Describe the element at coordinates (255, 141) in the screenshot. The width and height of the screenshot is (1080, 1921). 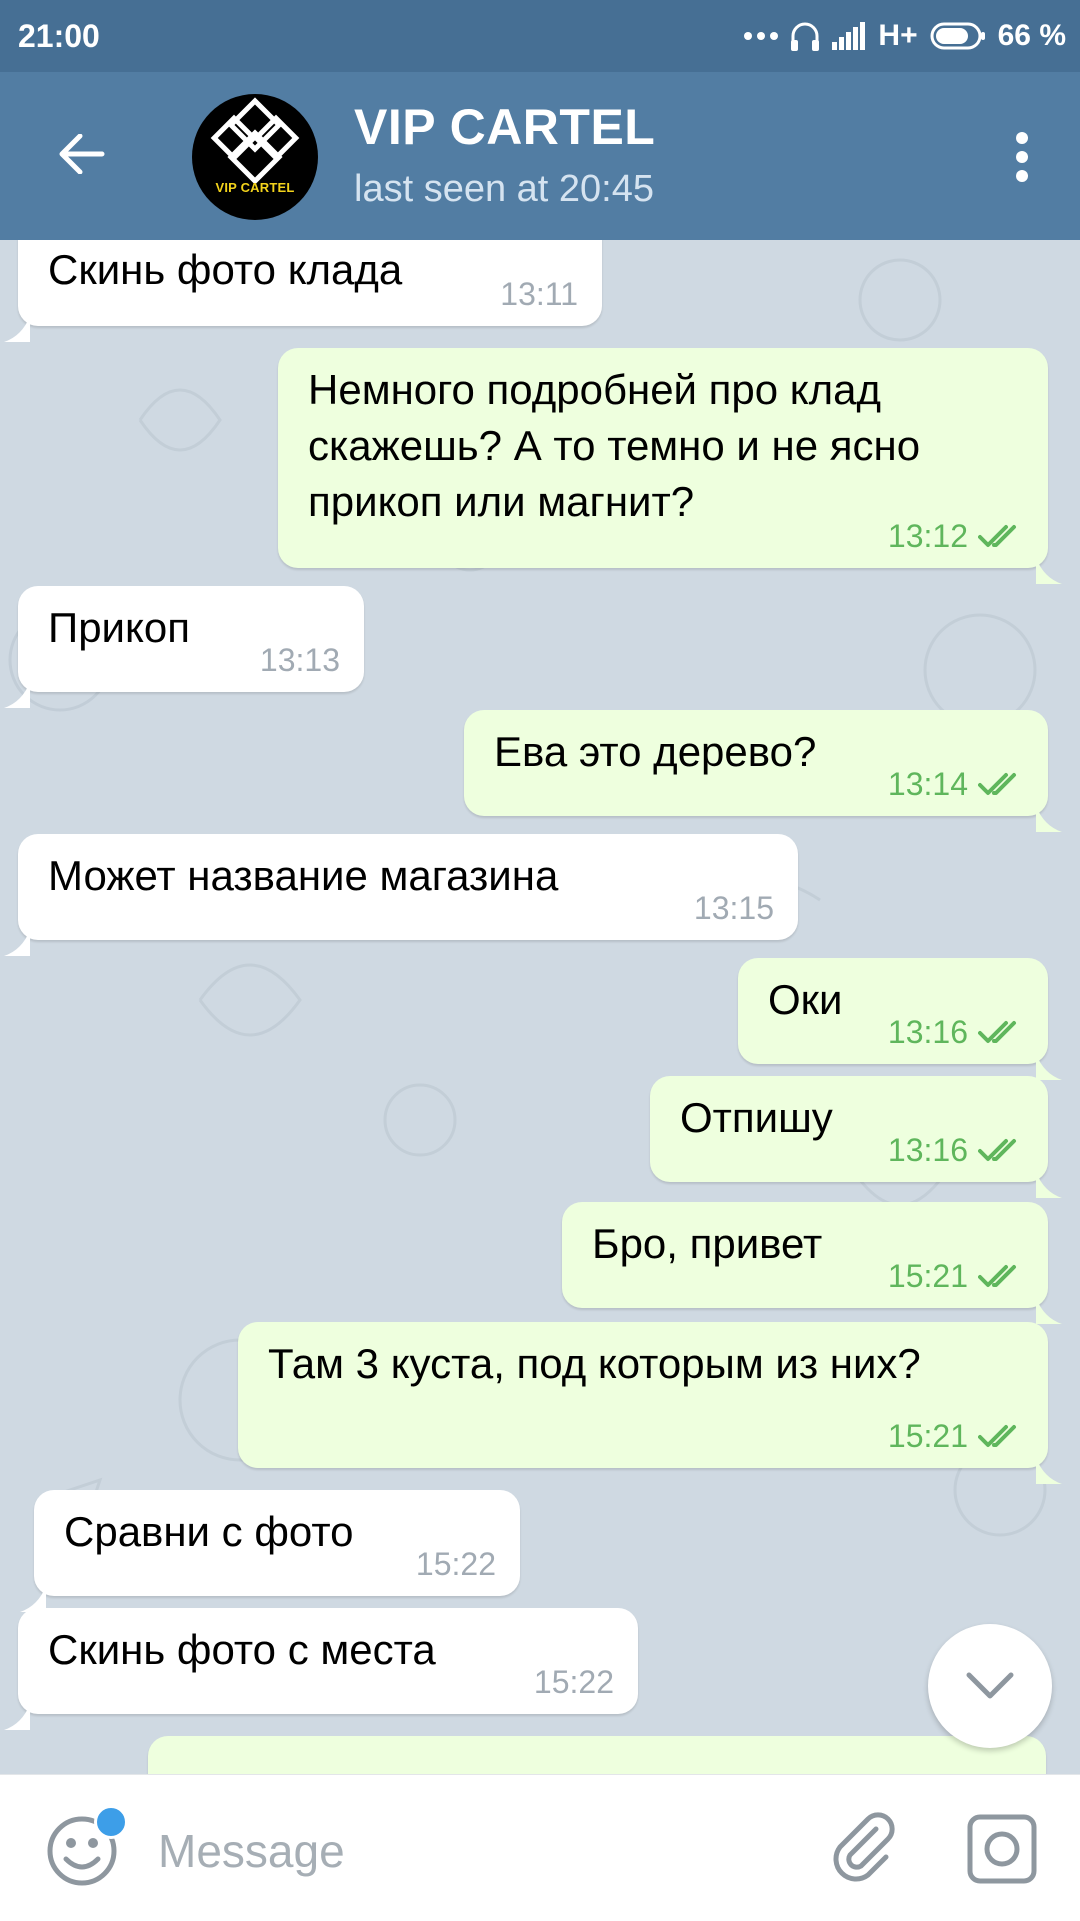
I see `cartel-logo-icon` at that location.